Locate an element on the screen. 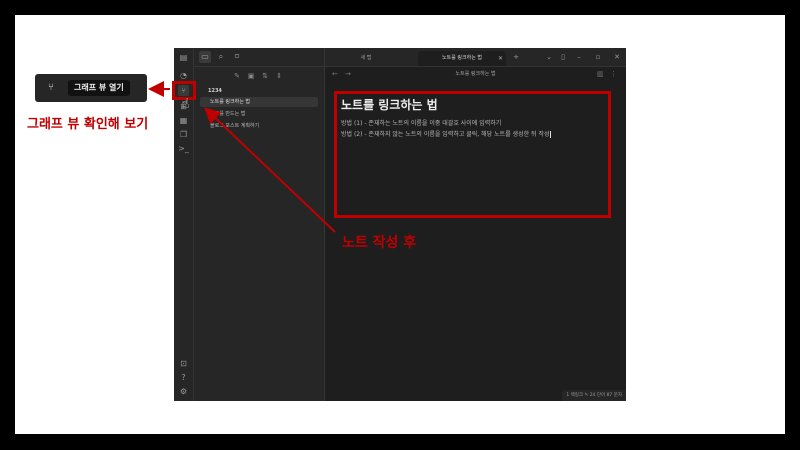 Image resolution: width=800 pixels, height=450 pixels. view-header: ← → 노트를 링크하는 법 ▥ ⋮ is located at coordinates (475, 74).